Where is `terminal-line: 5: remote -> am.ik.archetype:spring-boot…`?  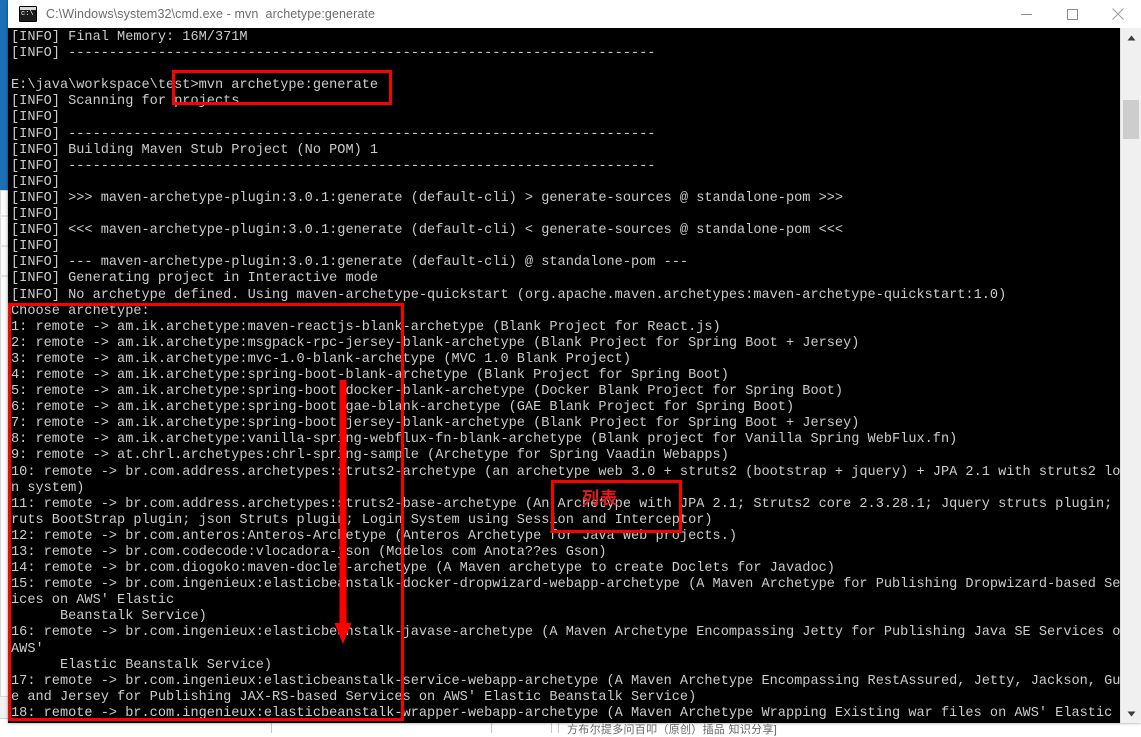 terminal-line: 5: remote -> am.ik.archetype:spring-boot… is located at coordinates (427, 392).